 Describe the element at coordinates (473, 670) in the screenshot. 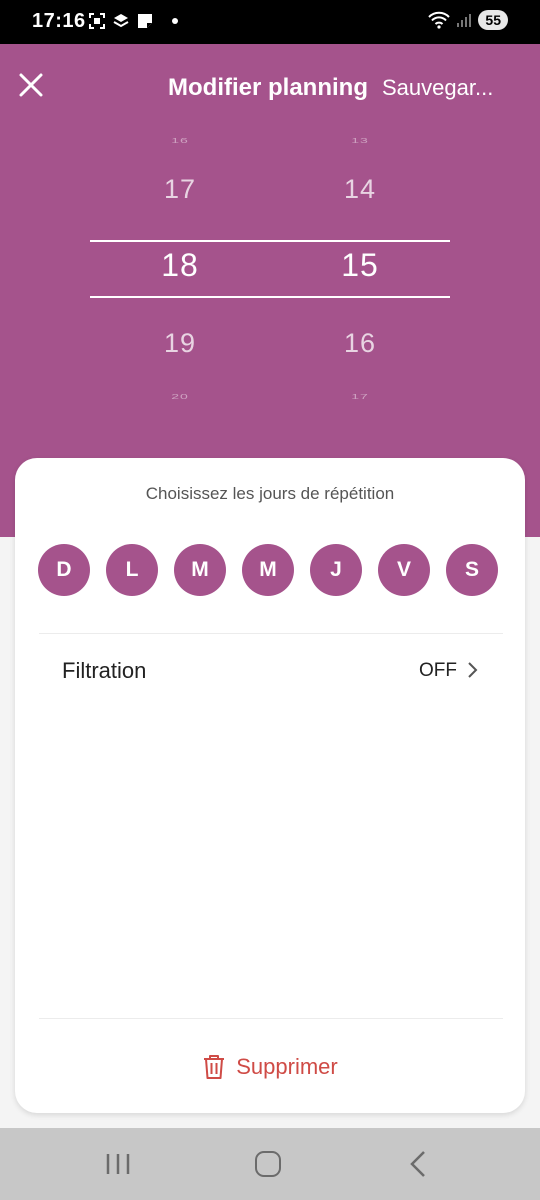

I see `chevron-right-icon` at that location.